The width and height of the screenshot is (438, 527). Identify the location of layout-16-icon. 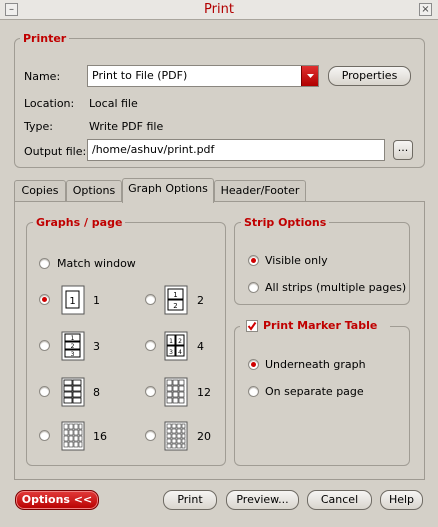
(73, 436).